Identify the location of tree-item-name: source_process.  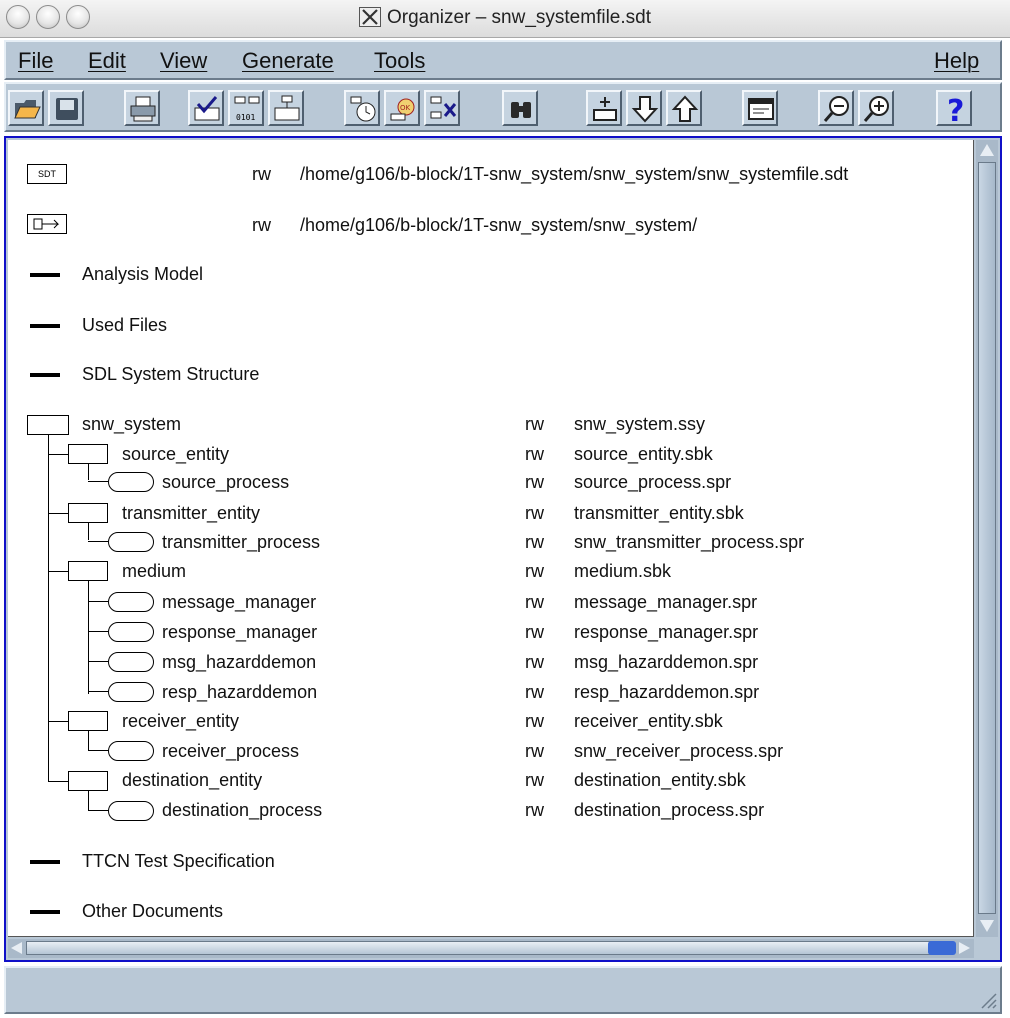
(225, 482).